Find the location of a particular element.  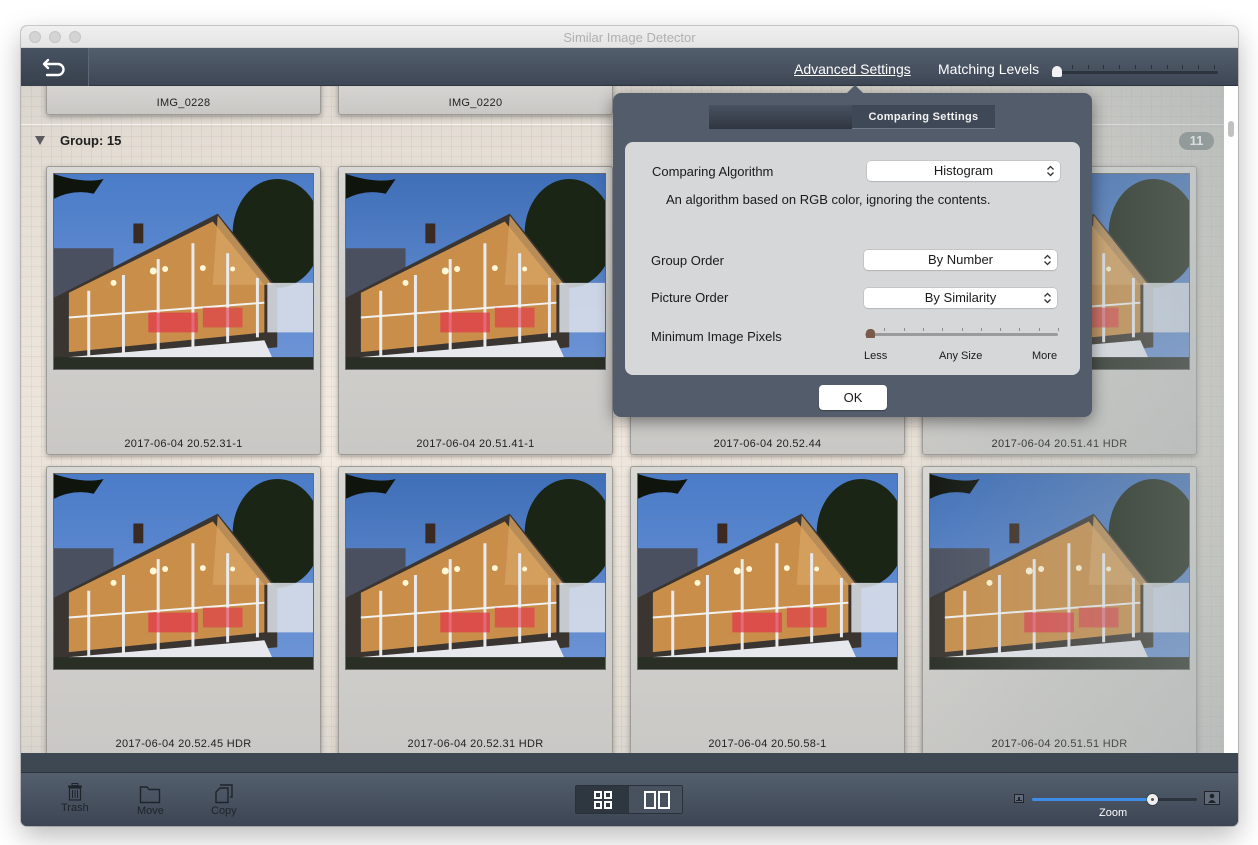

image-card: 2017-06-04 20.51.41-1 is located at coordinates (475, 310).